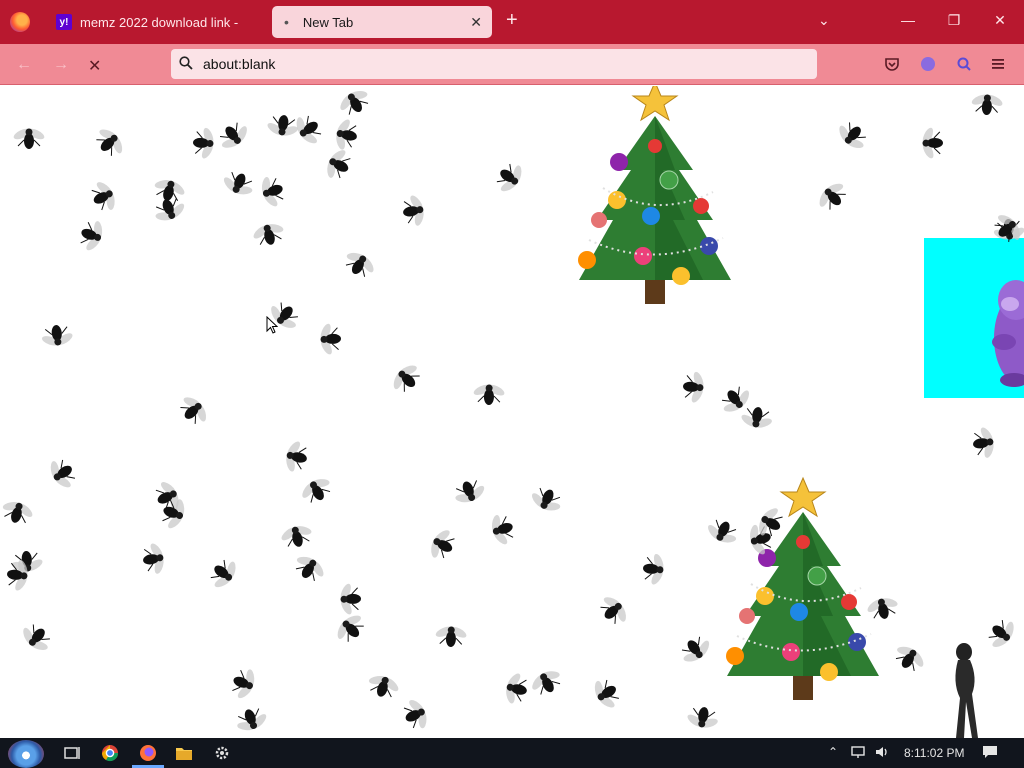 The width and height of the screenshot is (1024, 768). I want to click on bonzi-buddy-window, so click(974, 318).